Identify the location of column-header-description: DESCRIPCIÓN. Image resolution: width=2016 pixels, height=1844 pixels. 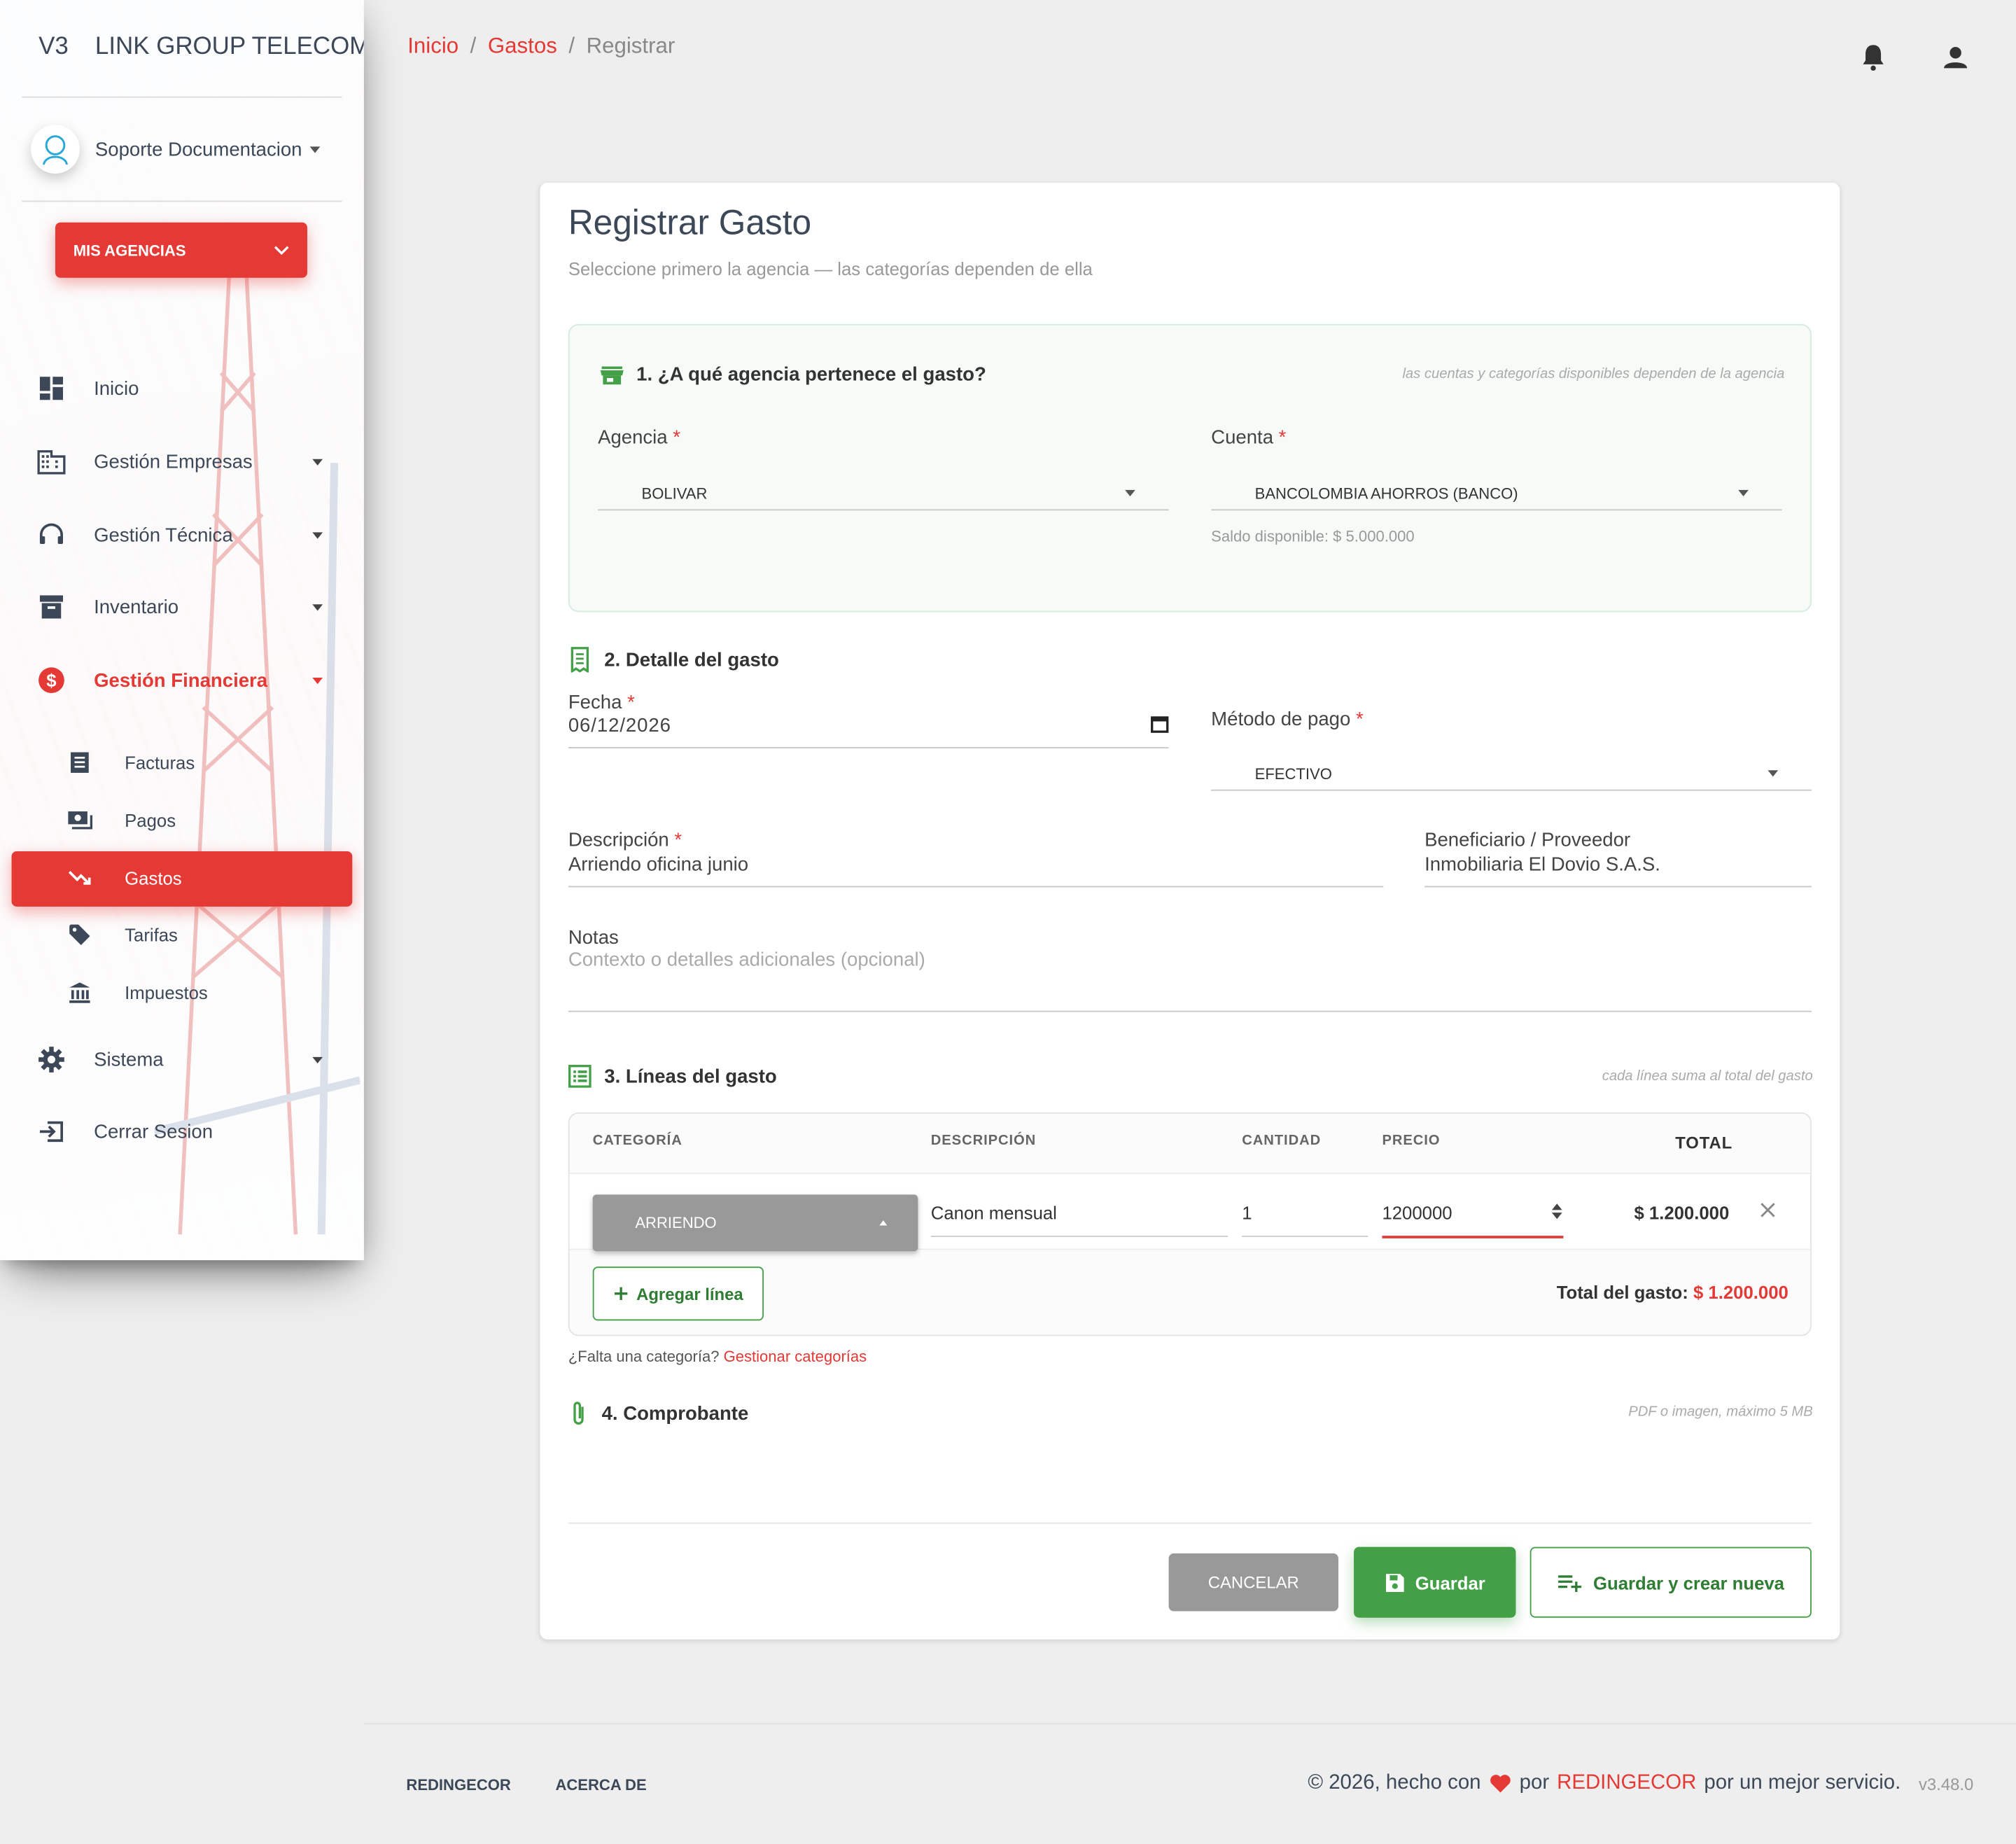
(983, 1141).